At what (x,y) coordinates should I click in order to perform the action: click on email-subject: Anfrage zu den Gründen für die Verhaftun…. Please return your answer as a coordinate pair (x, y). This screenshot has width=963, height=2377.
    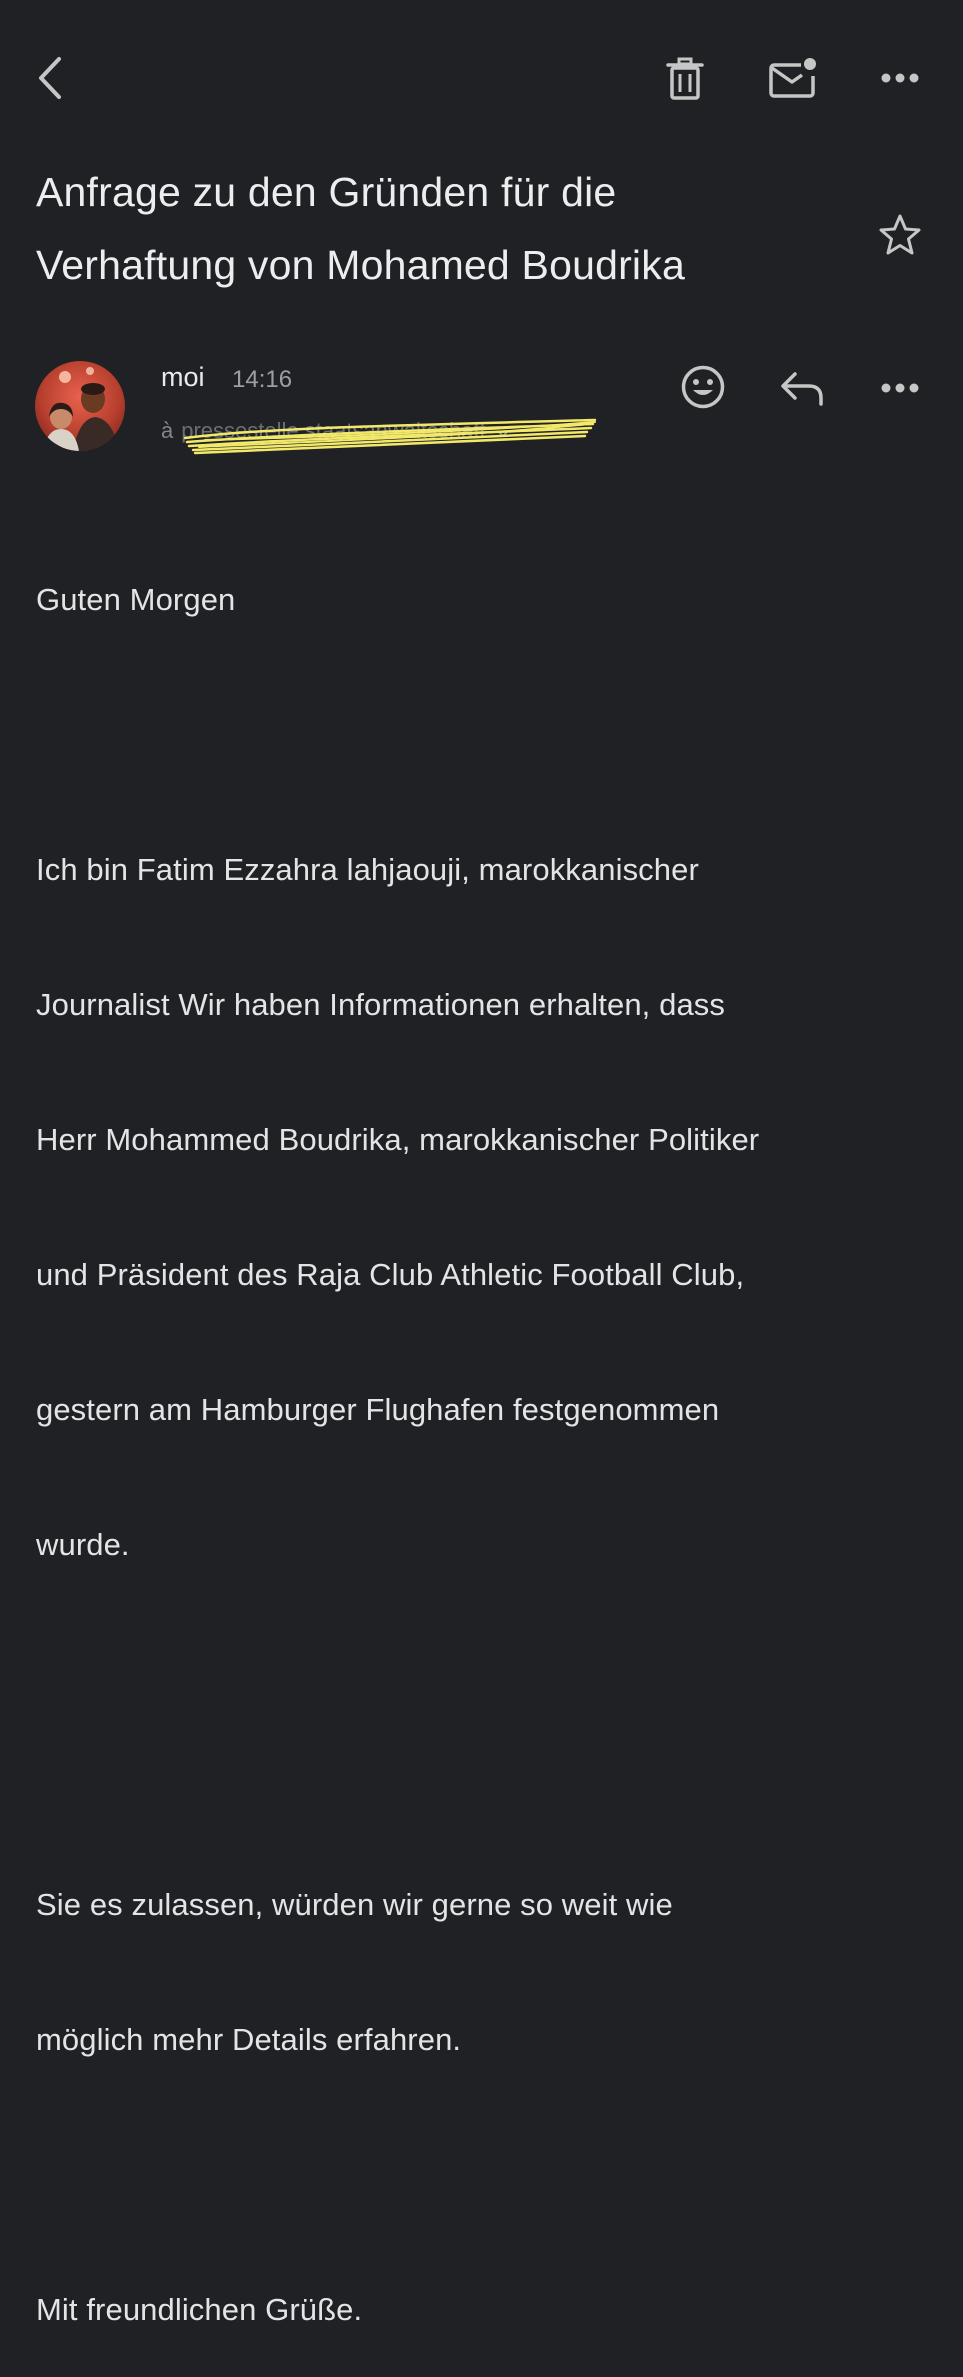
    Looking at the image, I should click on (446, 229).